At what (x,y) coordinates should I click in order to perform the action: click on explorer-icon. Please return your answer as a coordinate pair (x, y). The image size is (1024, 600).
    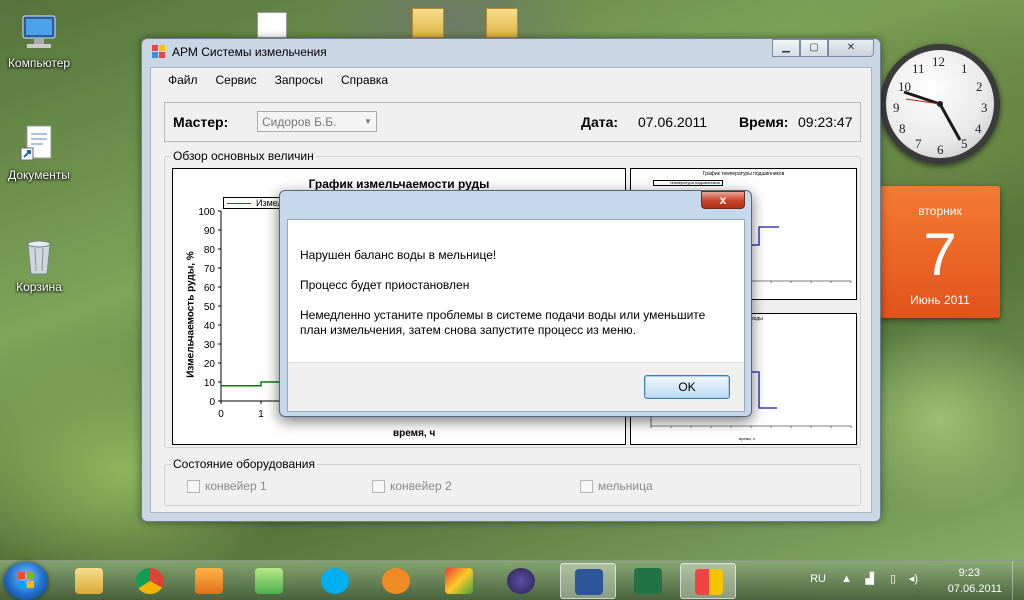
    Looking at the image, I should click on (89, 581).